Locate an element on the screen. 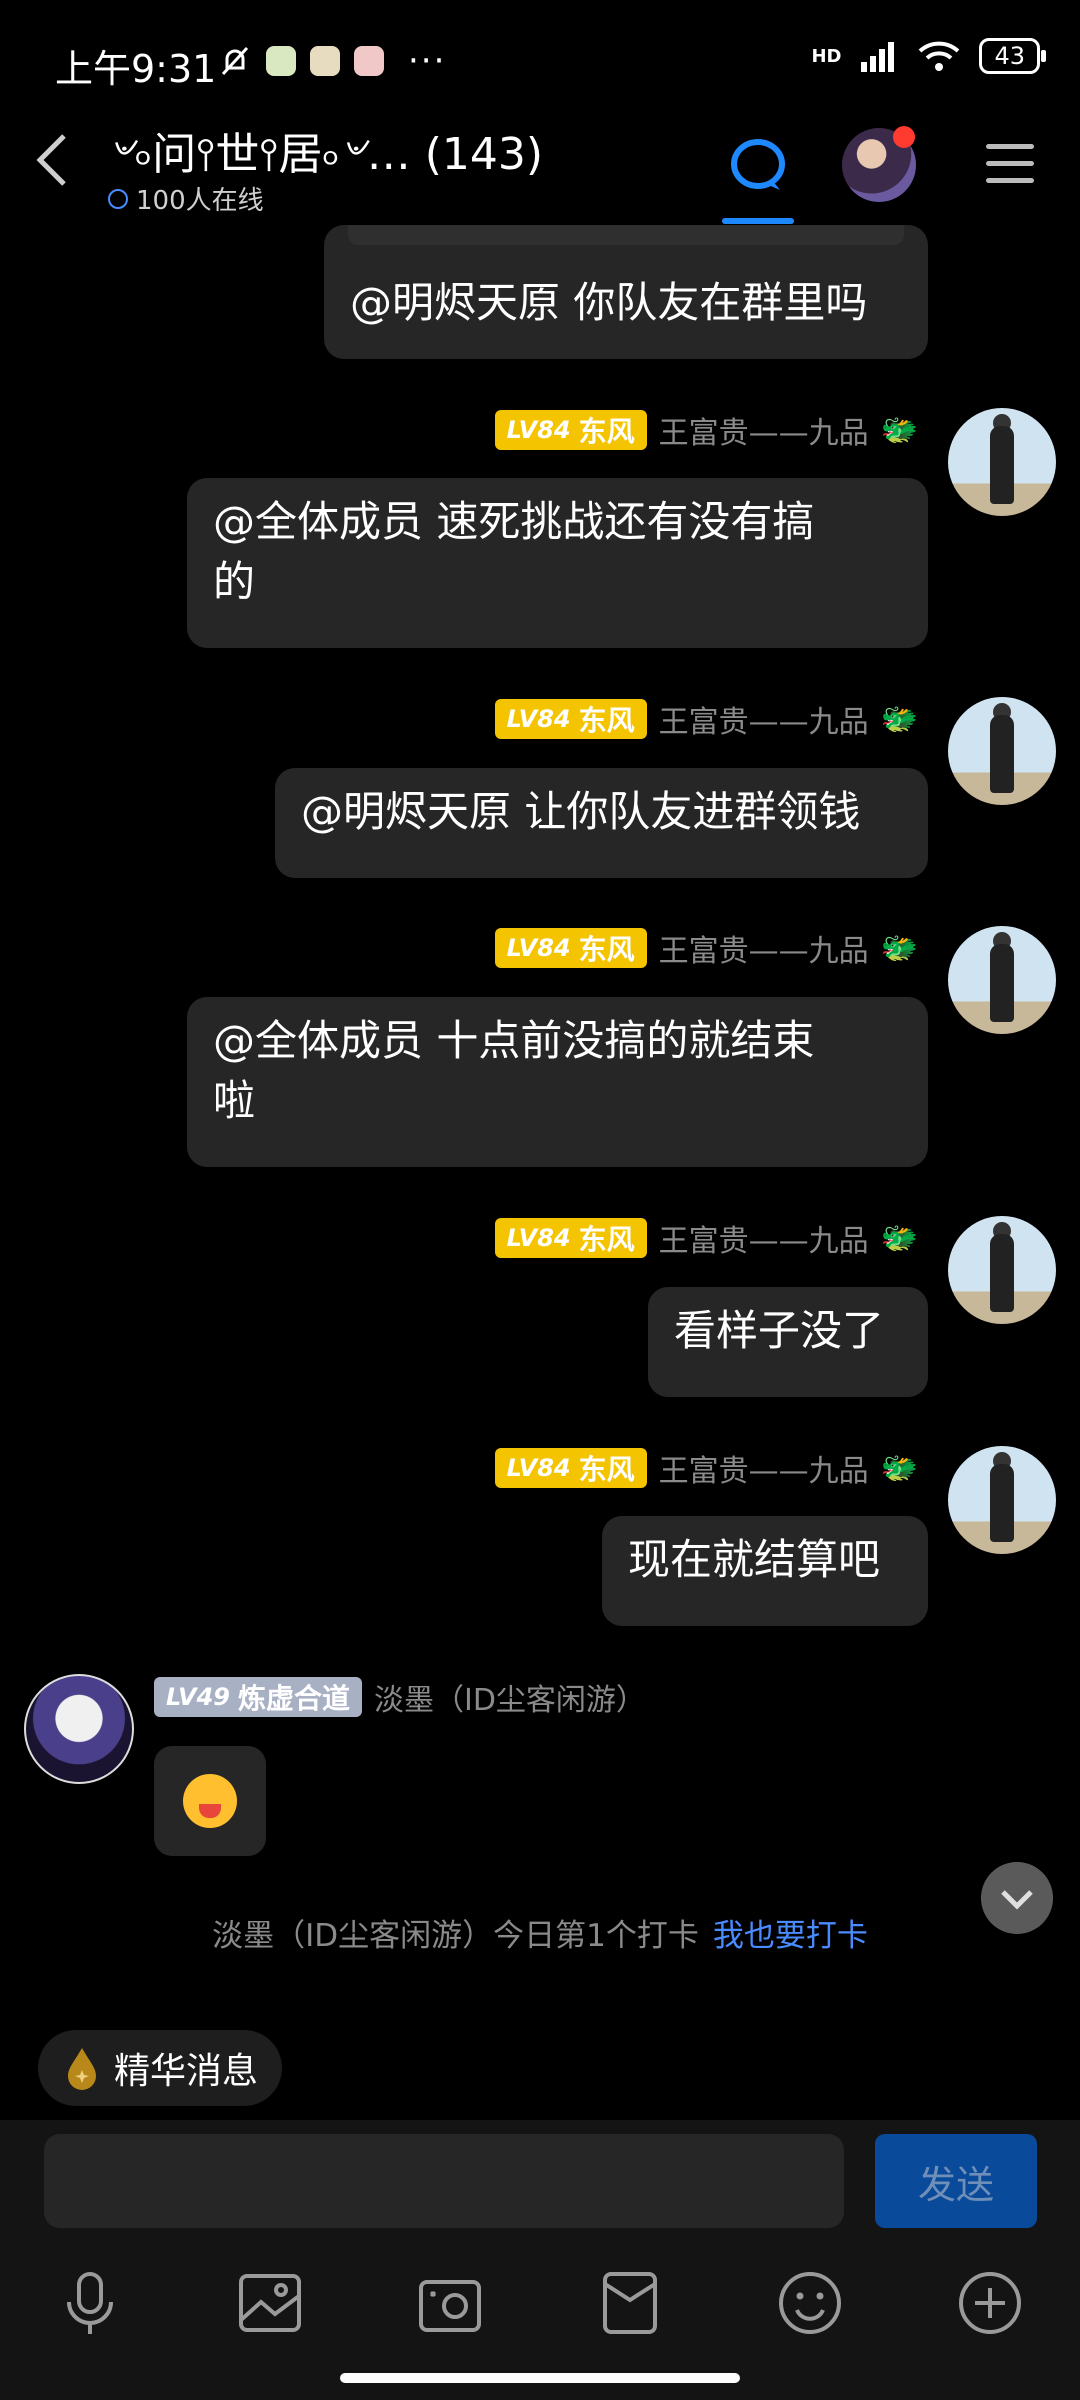 This screenshot has height=2400, width=1080. sender-meta: LV49 炼虚合道 淡墨（ID尘客闲游） is located at coordinates (400, 1697).